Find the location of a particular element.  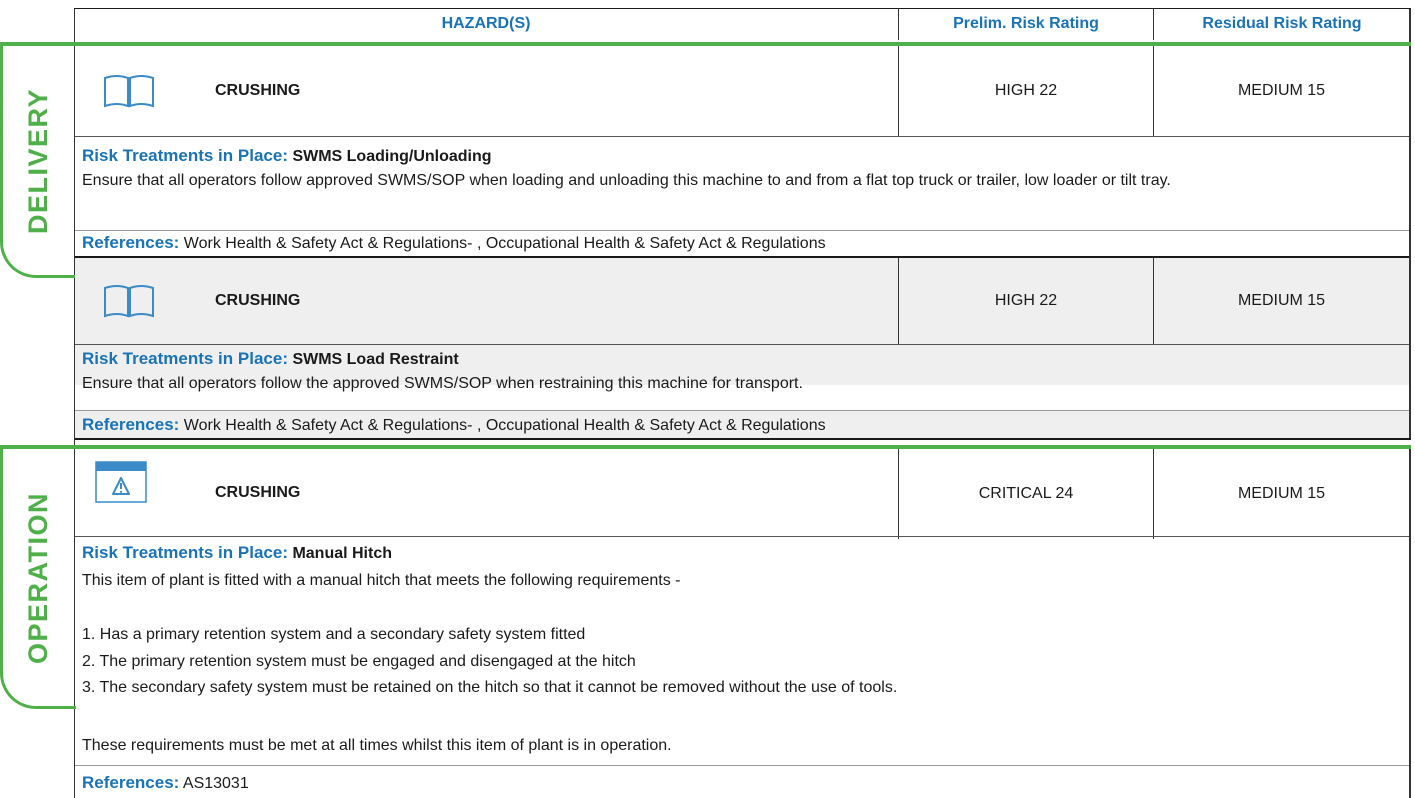

header-hazards: HAZARD(S) is located at coordinates (486, 23).